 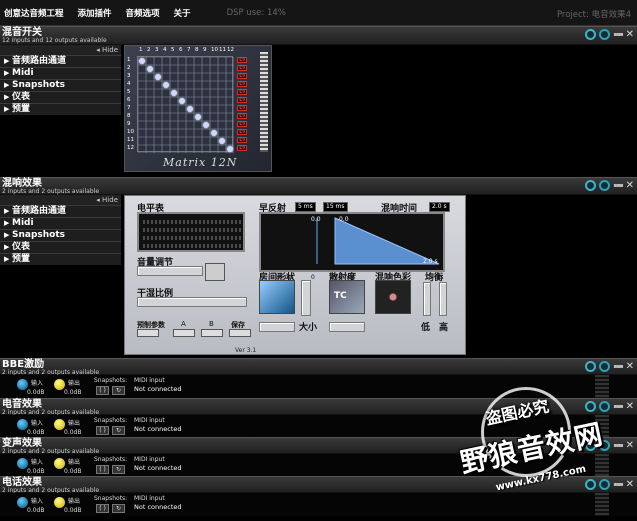 What do you see at coordinates (305, 207) in the screenshot?
I see `early-reflection-value: 5 ms` at bounding box center [305, 207].